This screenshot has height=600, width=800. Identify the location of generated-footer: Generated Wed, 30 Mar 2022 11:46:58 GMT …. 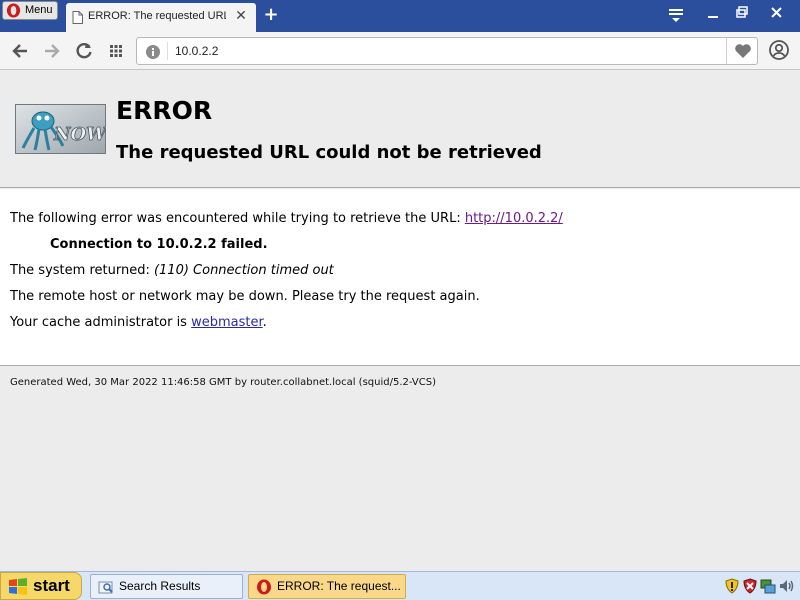
(223, 382).